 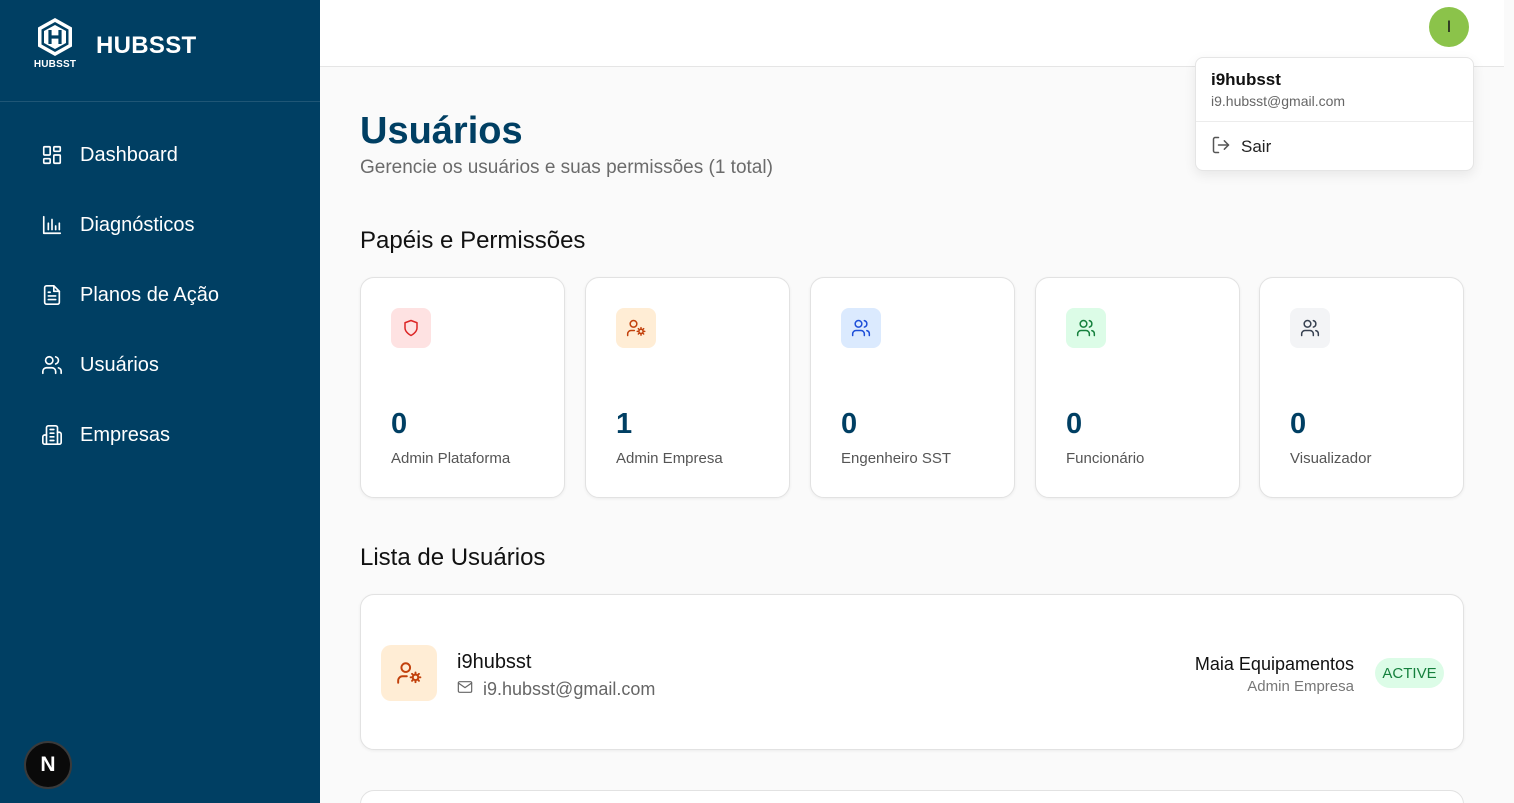 What do you see at coordinates (473, 240) in the screenshot?
I see `roles-section-title: Papéis e Permissões` at bounding box center [473, 240].